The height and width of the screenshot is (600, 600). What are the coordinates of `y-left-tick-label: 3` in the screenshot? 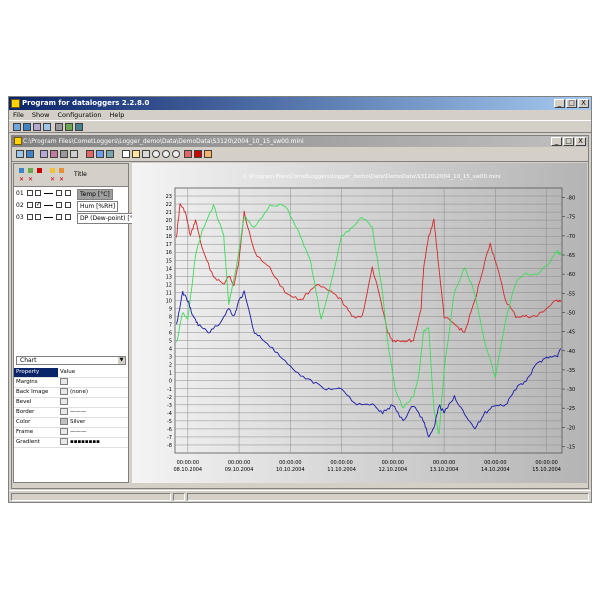 It's located at (170, 358).